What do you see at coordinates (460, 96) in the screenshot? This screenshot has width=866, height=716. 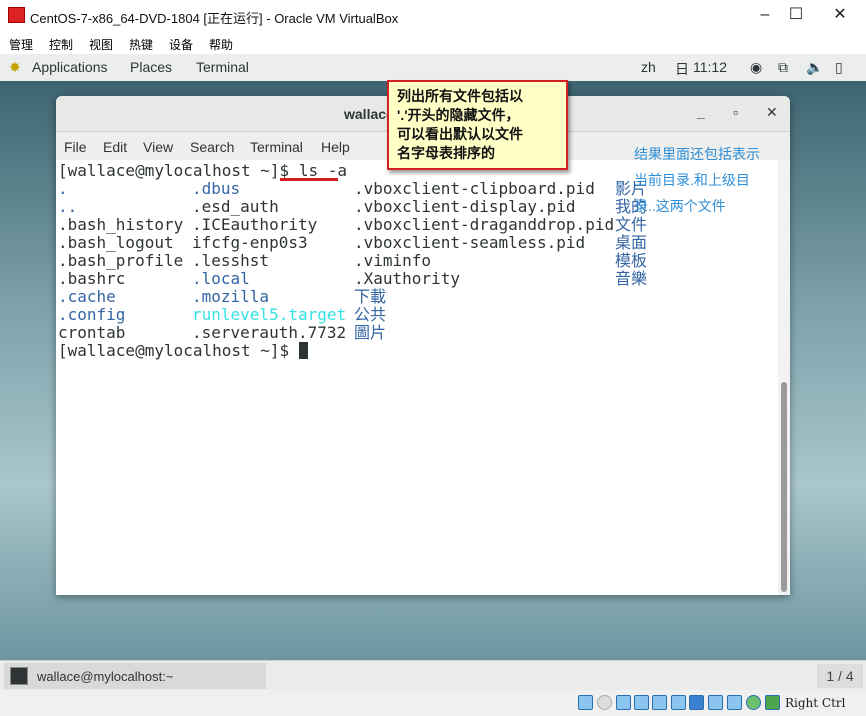 I see `note-line: 列出所有文件包括以` at bounding box center [460, 96].